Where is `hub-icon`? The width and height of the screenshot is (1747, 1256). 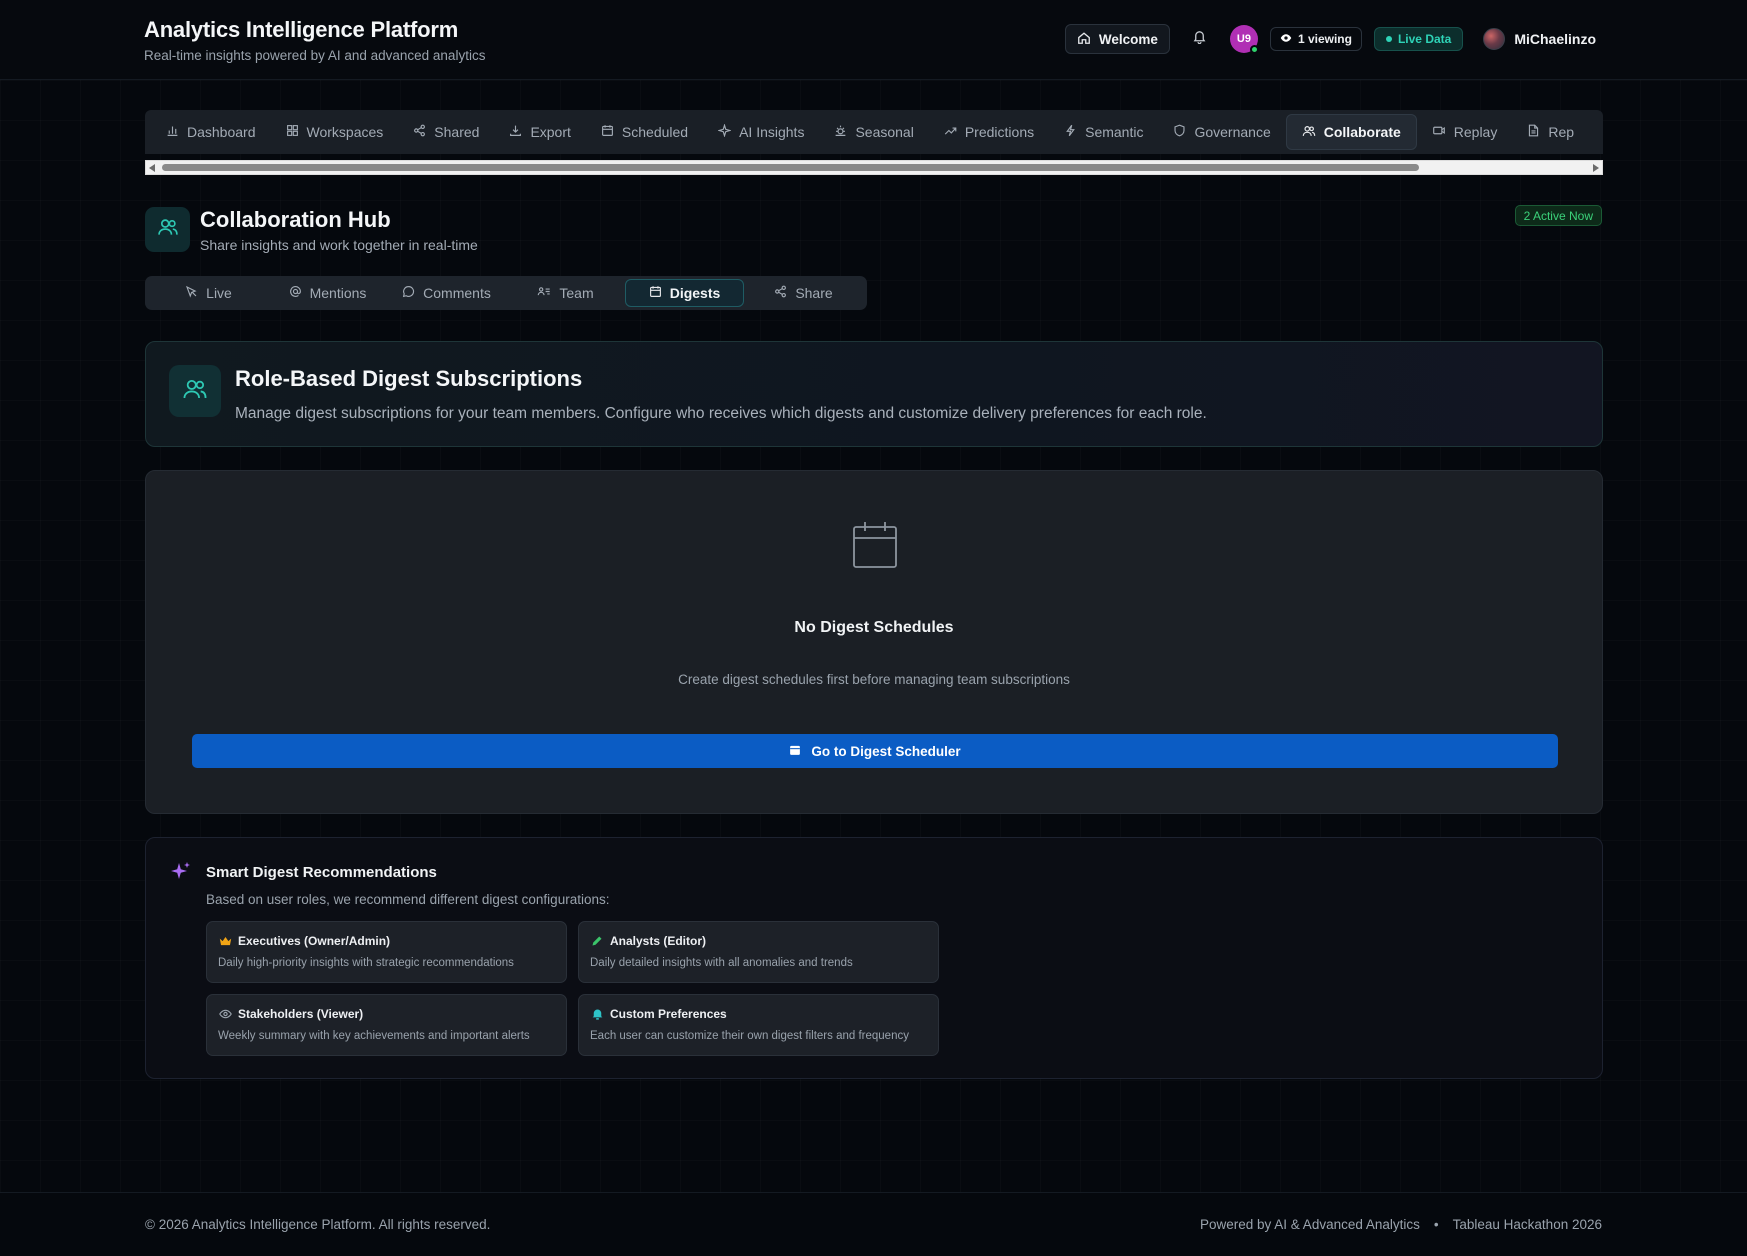
hub-icon is located at coordinates (167, 229).